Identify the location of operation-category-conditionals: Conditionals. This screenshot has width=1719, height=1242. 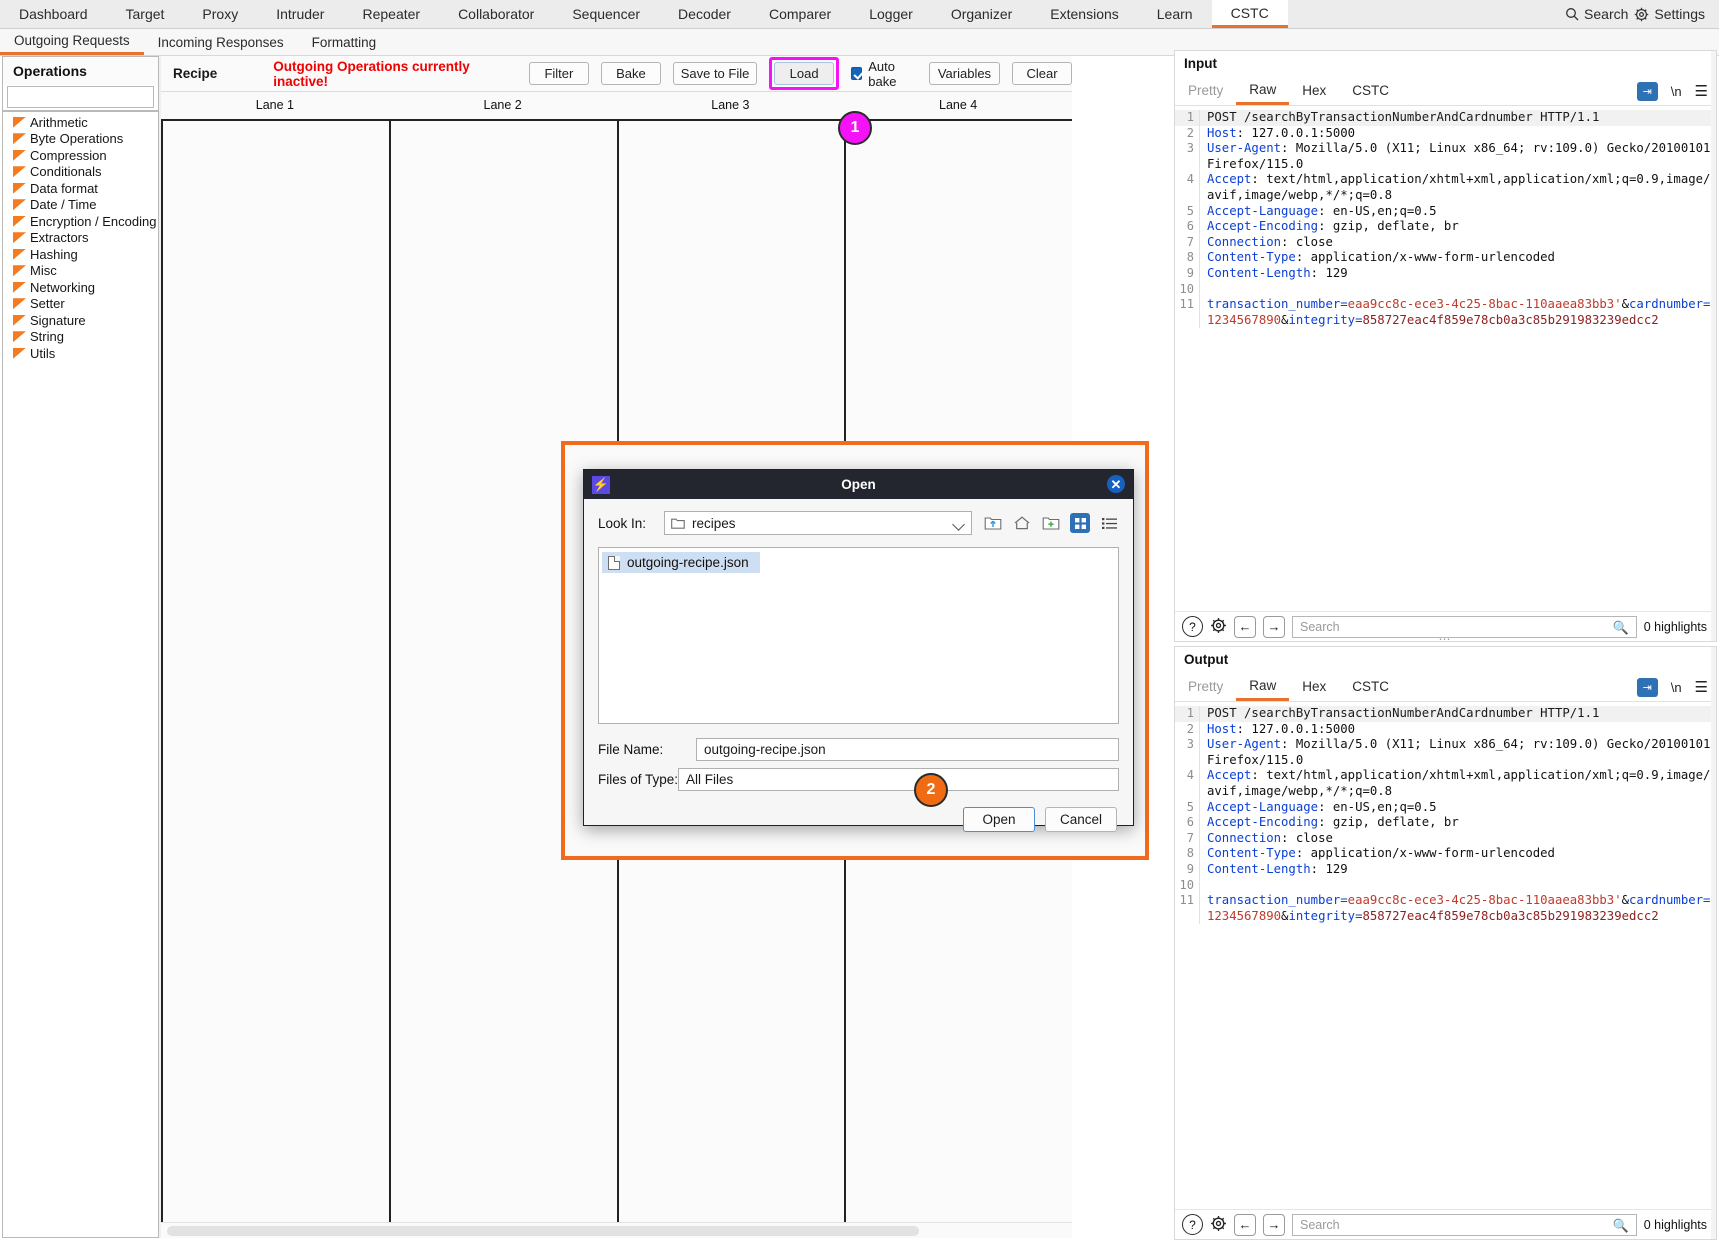
(80, 172).